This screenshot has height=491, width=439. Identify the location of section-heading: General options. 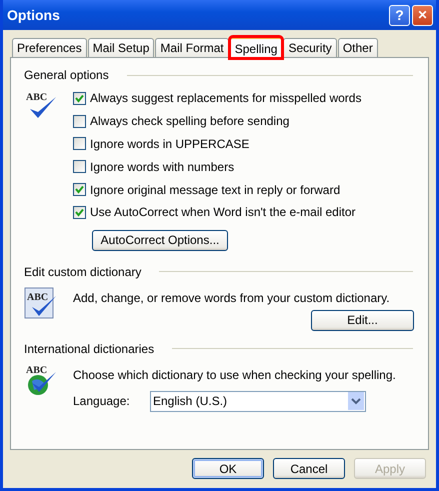
(66, 75).